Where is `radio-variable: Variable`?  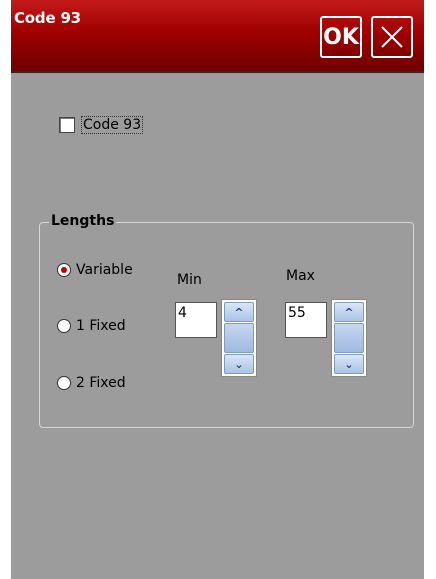
radio-variable: Variable is located at coordinates (95, 270).